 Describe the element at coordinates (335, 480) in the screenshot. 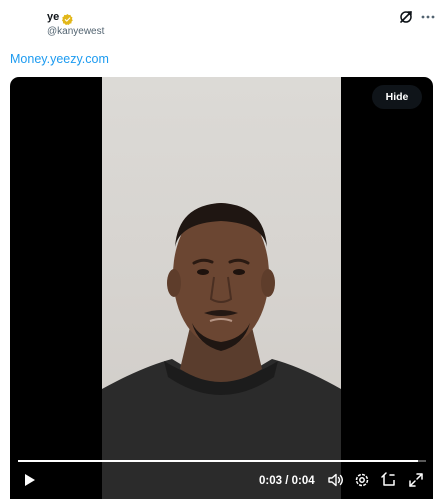

I see `volume-icon` at that location.